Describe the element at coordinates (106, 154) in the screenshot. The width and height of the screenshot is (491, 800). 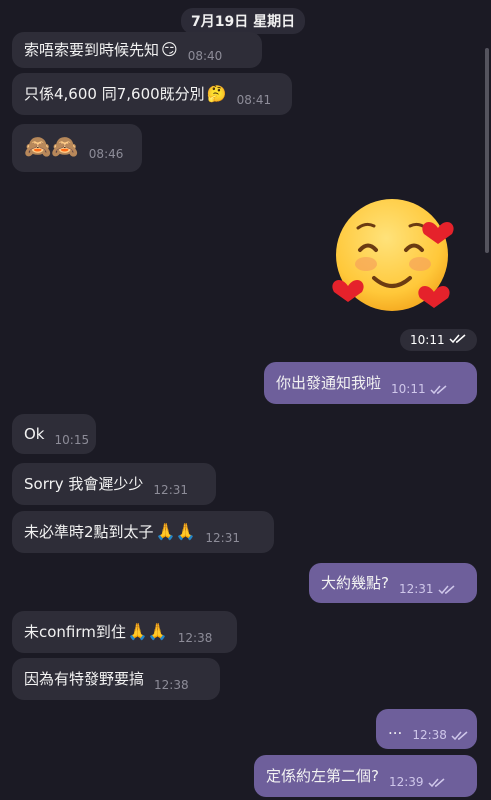
I see `message-time: 08:46` at that location.